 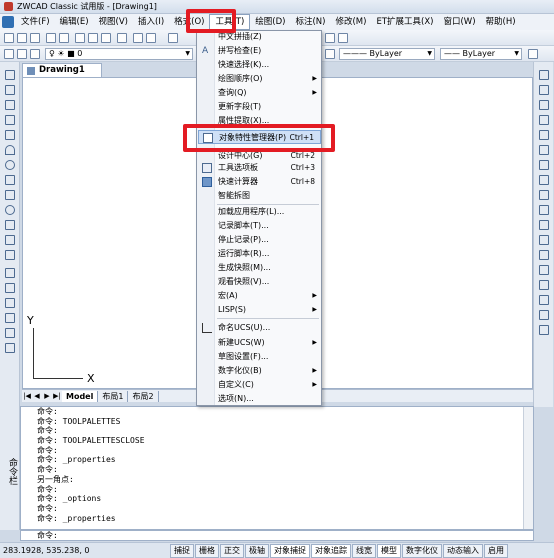 What do you see at coordinates (544, 330) in the screenshot?
I see `explode-icon` at bounding box center [544, 330].